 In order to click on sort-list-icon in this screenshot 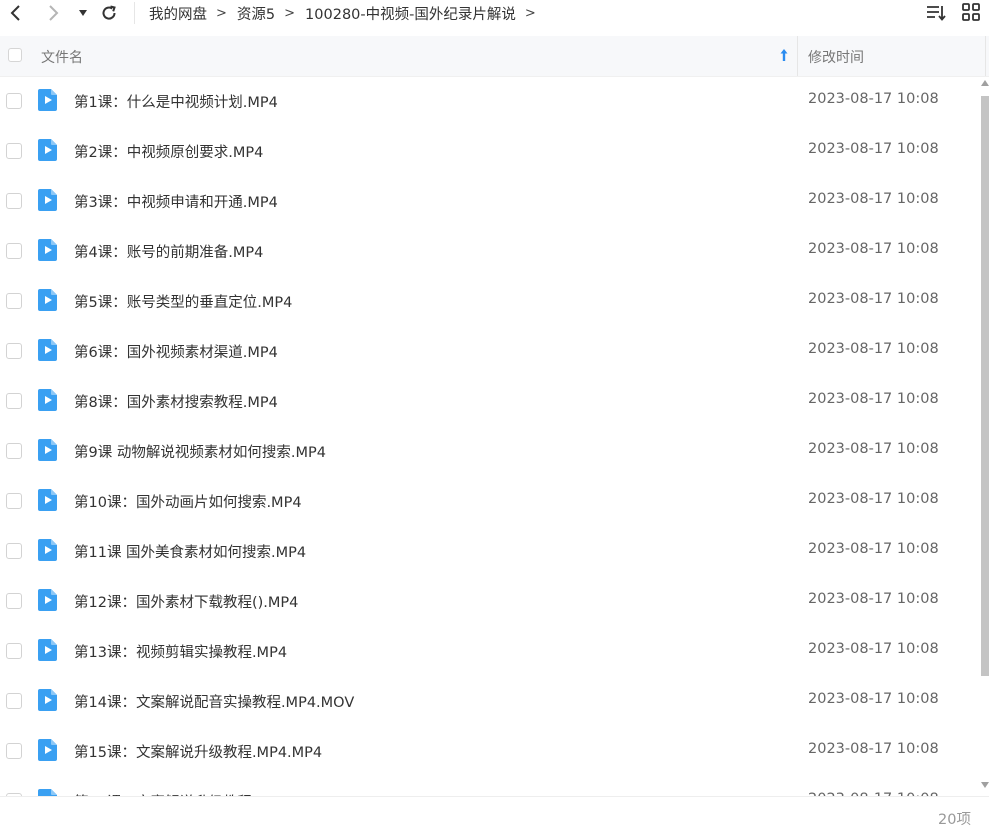, I will do `click(936, 13)`.